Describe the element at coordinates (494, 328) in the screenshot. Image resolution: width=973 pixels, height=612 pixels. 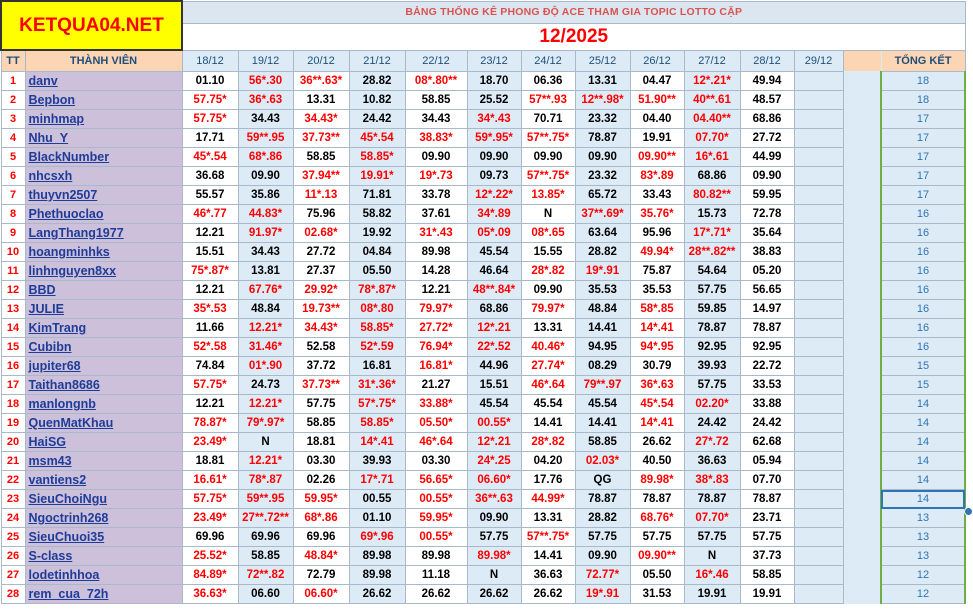
I see `result-cell: 12*.21` at that location.